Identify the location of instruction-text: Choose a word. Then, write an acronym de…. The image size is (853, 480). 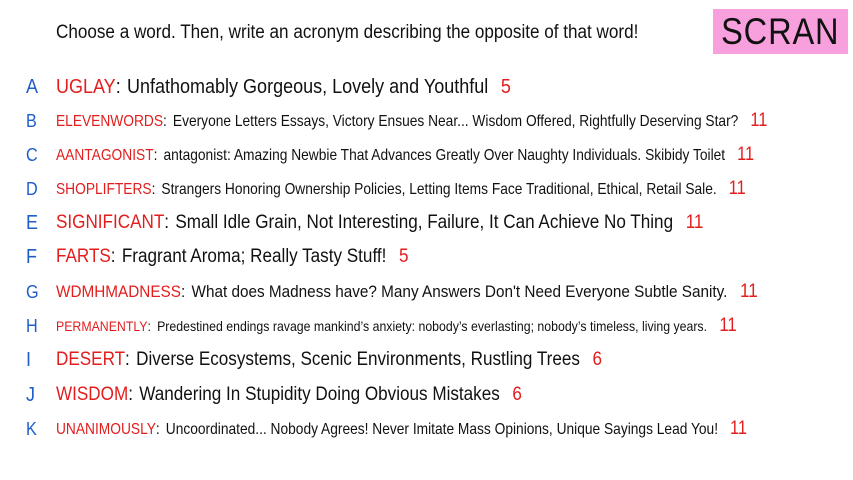
(347, 32).